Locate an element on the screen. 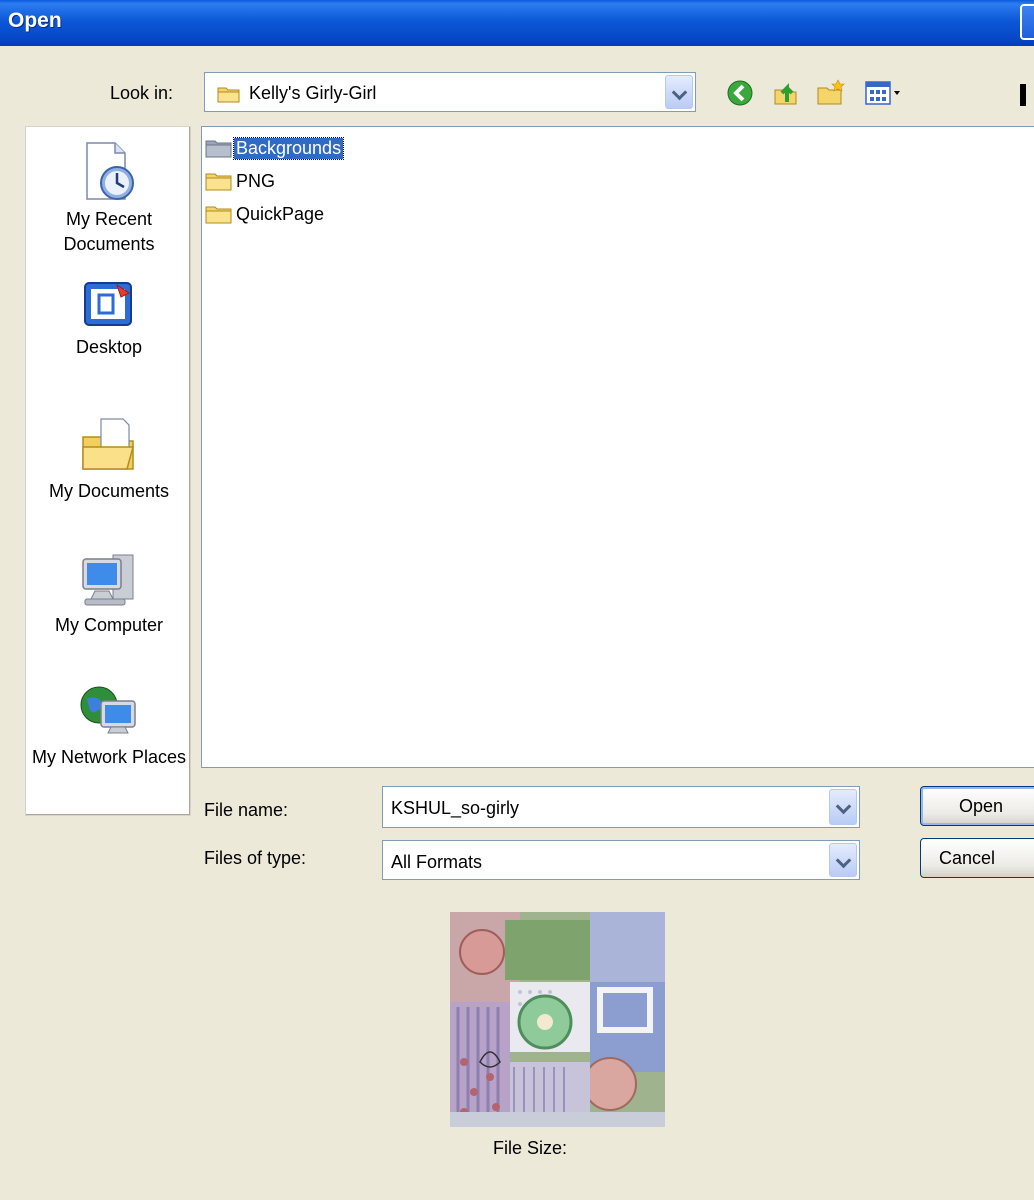 This screenshot has height=1200, width=1034. open-button: Open is located at coordinates (977, 806).